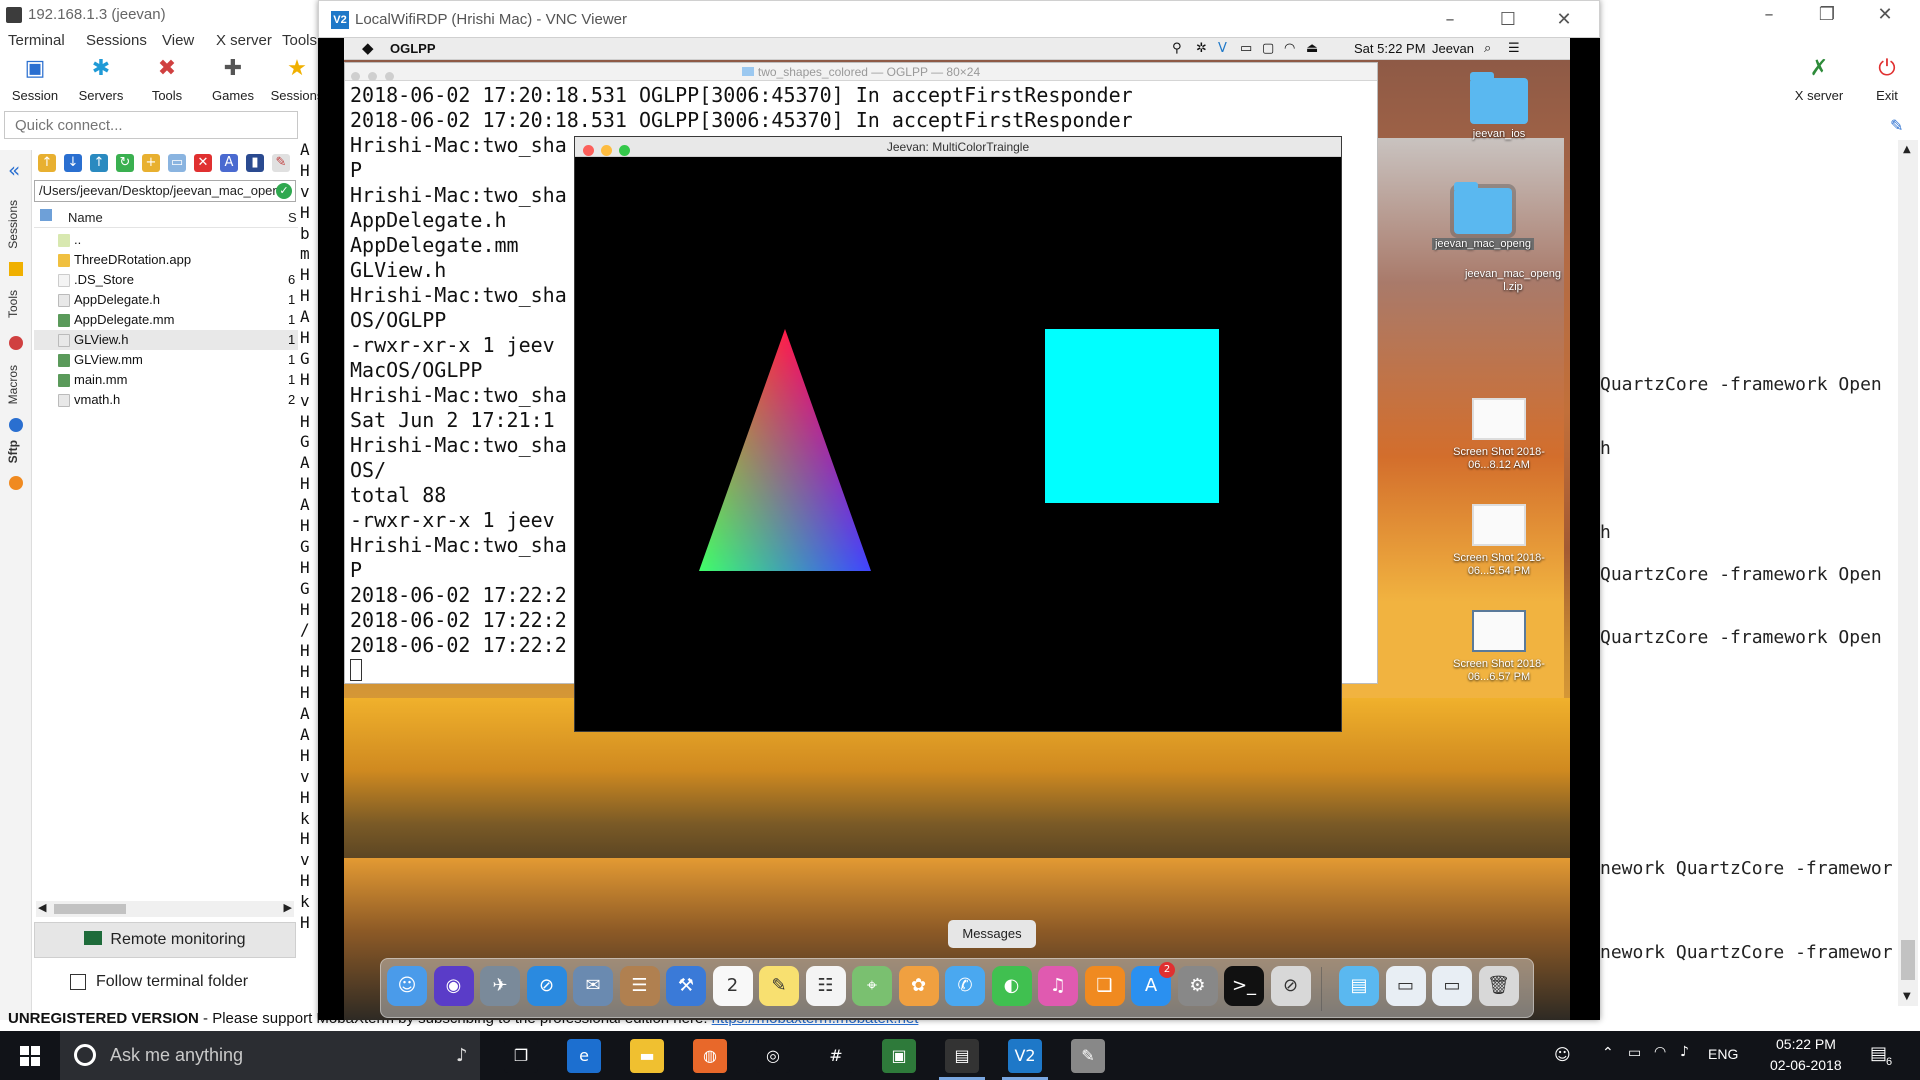  Describe the element at coordinates (407, 986) in the screenshot. I see `dock-finder-icon: ☺` at that location.